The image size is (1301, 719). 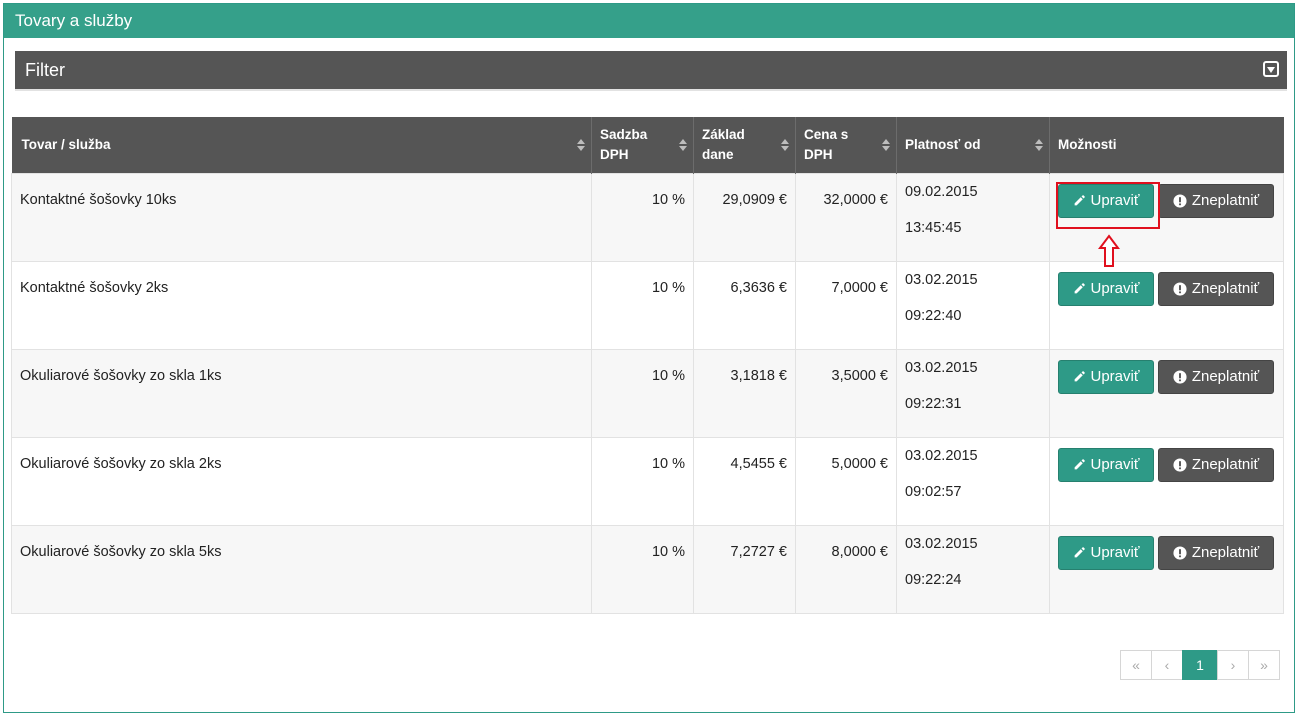 What do you see at coordinates (723, 134) in the screenshot?
I see `column-header-label: Základ` at bounding box center [723, 134].